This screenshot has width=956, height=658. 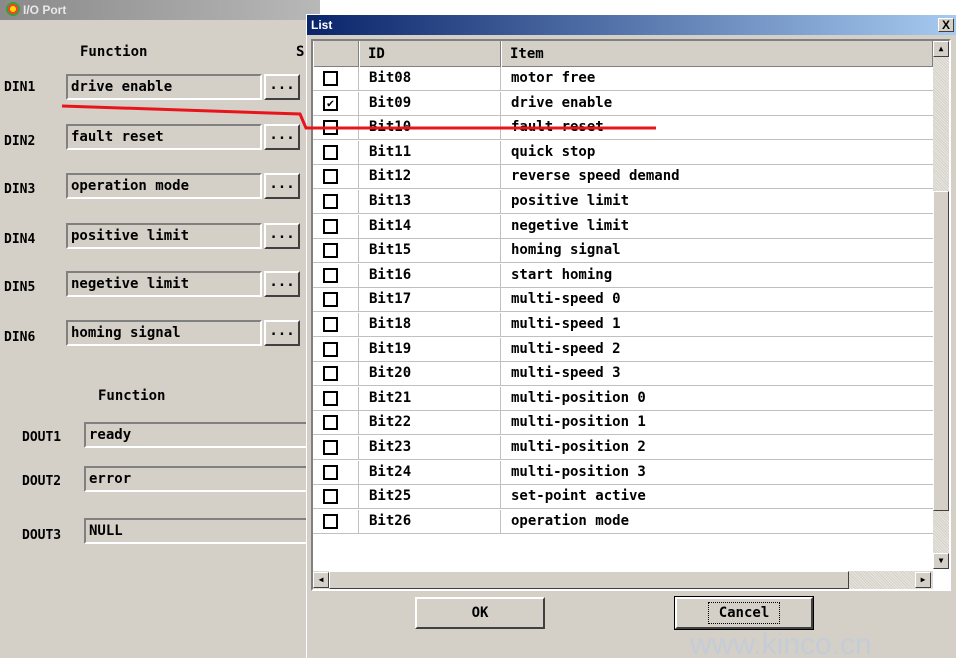 I want to click on row-id: Bit10, so click(x=430, y=128).